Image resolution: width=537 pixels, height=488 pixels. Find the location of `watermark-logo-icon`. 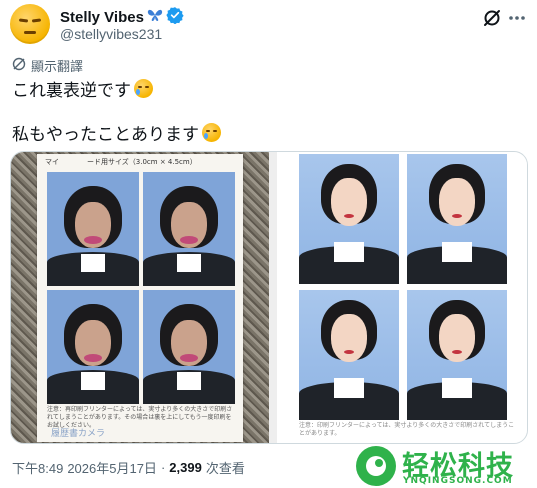

watermark-logo-icon is located at coordinates (376, 466).